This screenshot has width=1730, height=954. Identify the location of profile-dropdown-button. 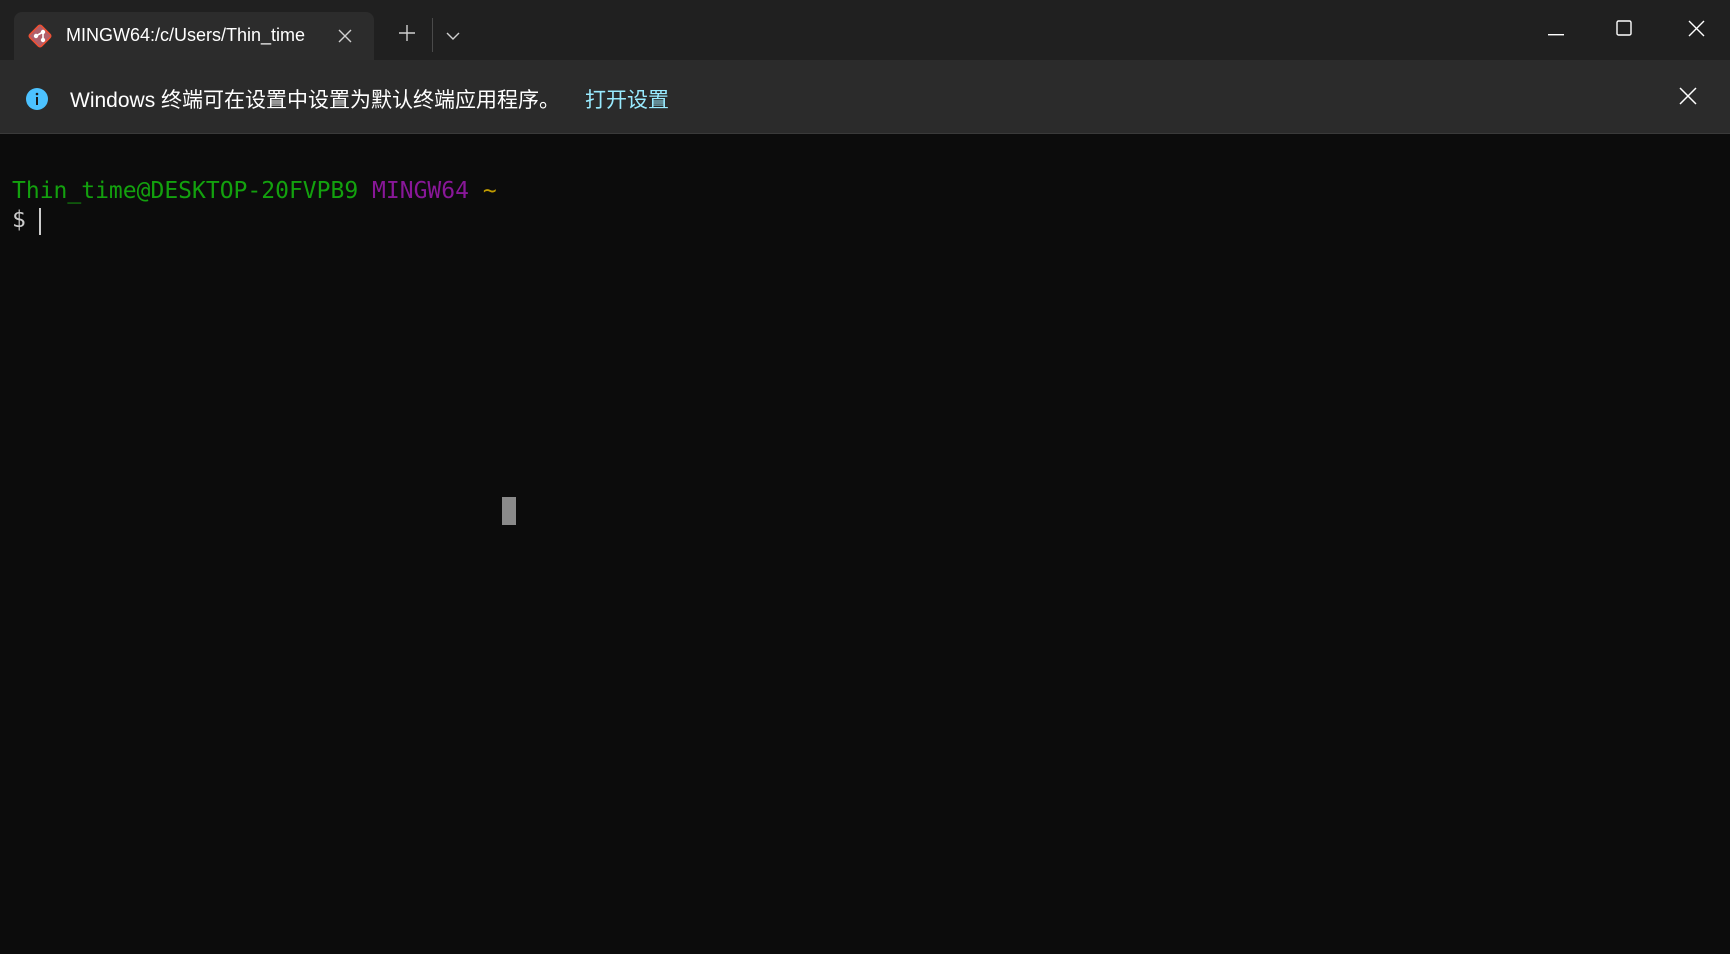
(453, 35).